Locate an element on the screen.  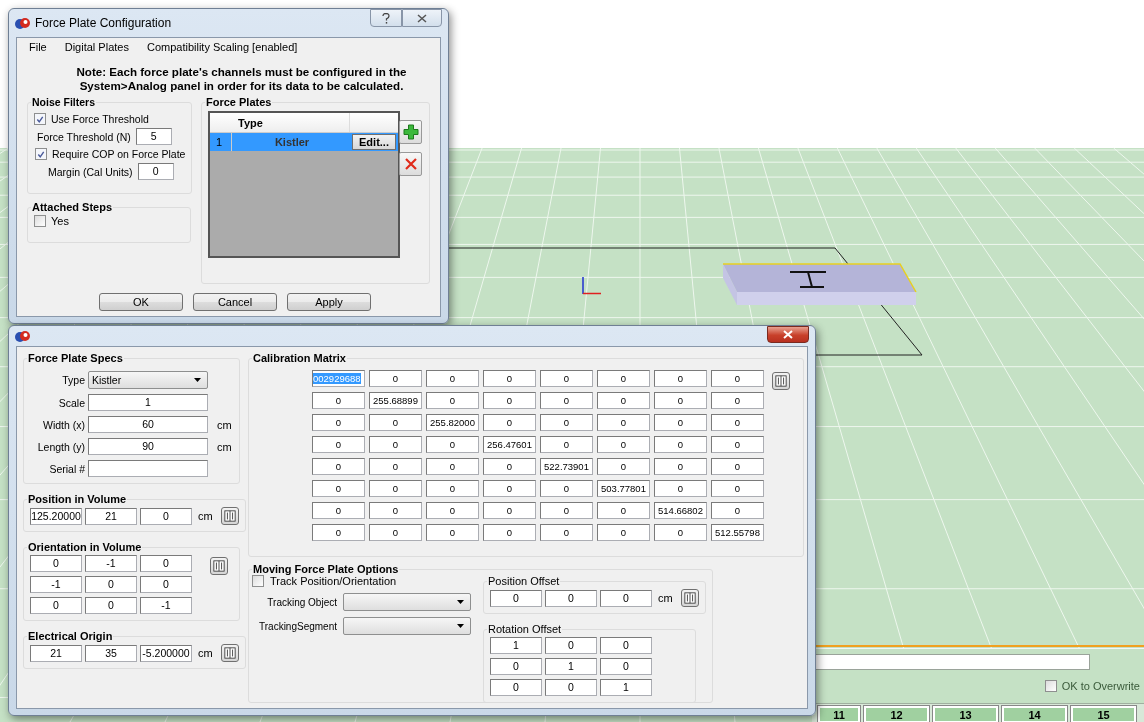
text-field: 255.82000 is located at coordinates (452, 422).